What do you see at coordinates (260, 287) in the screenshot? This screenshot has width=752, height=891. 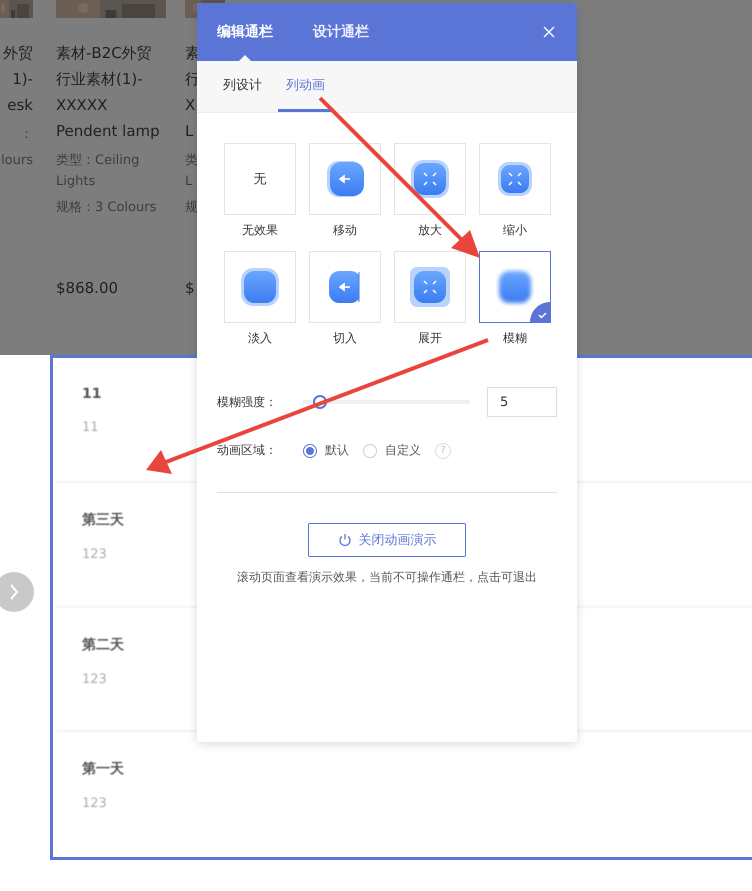 I see `fade-icon` at bounding box center [260, 287].